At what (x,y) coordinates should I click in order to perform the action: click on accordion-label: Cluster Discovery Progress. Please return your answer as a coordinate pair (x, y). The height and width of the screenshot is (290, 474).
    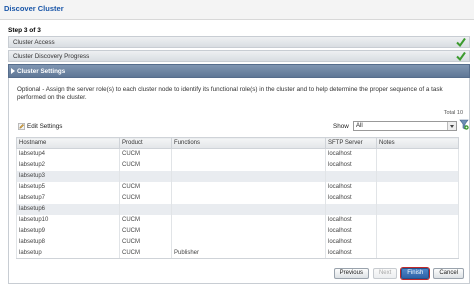
    Looking at the image, I should click on (51, 56).